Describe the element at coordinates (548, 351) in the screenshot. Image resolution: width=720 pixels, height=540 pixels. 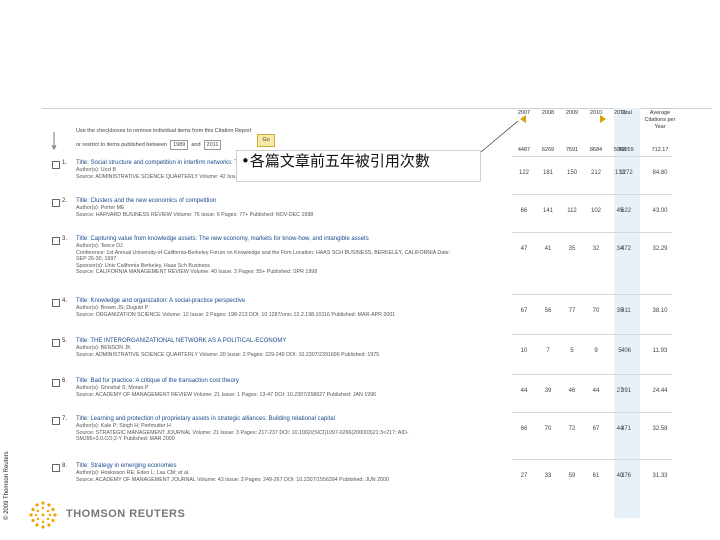
I see `citation-count: 7` at that location.